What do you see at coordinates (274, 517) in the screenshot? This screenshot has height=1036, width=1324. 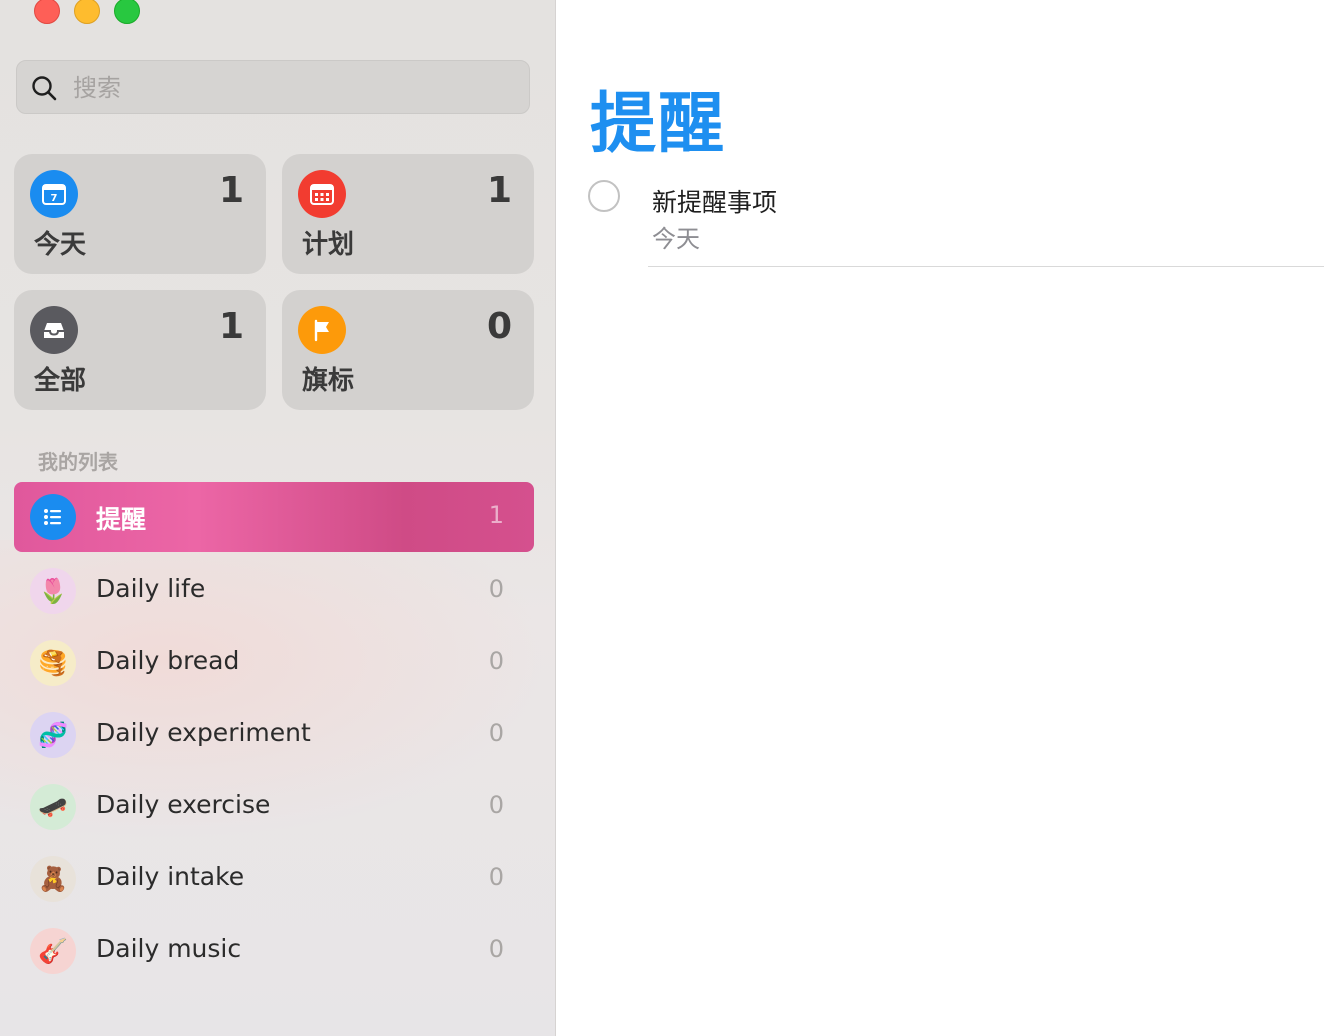 I see `list-item-reminders: 提醒 1` at bounding box center [274, 517].